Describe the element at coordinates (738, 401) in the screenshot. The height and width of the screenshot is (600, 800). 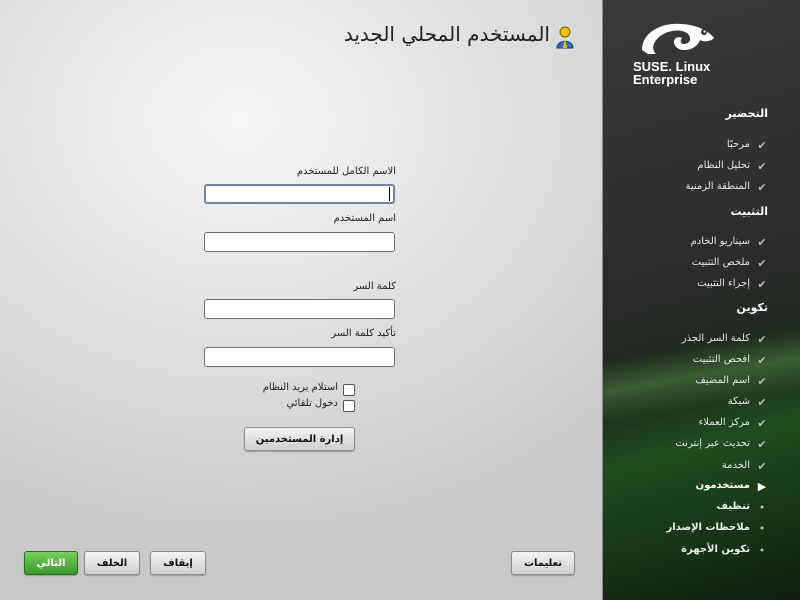
I see `step-network: شبكة` at that location.